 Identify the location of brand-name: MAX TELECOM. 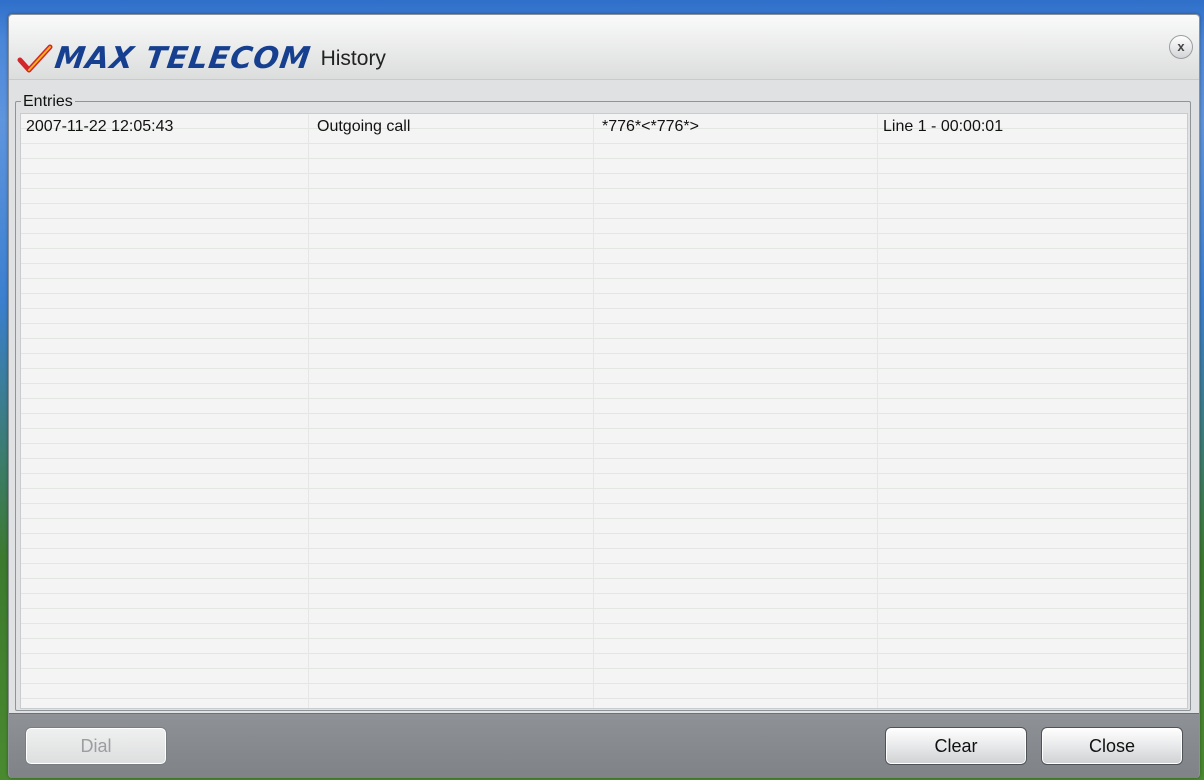
(183, 58).